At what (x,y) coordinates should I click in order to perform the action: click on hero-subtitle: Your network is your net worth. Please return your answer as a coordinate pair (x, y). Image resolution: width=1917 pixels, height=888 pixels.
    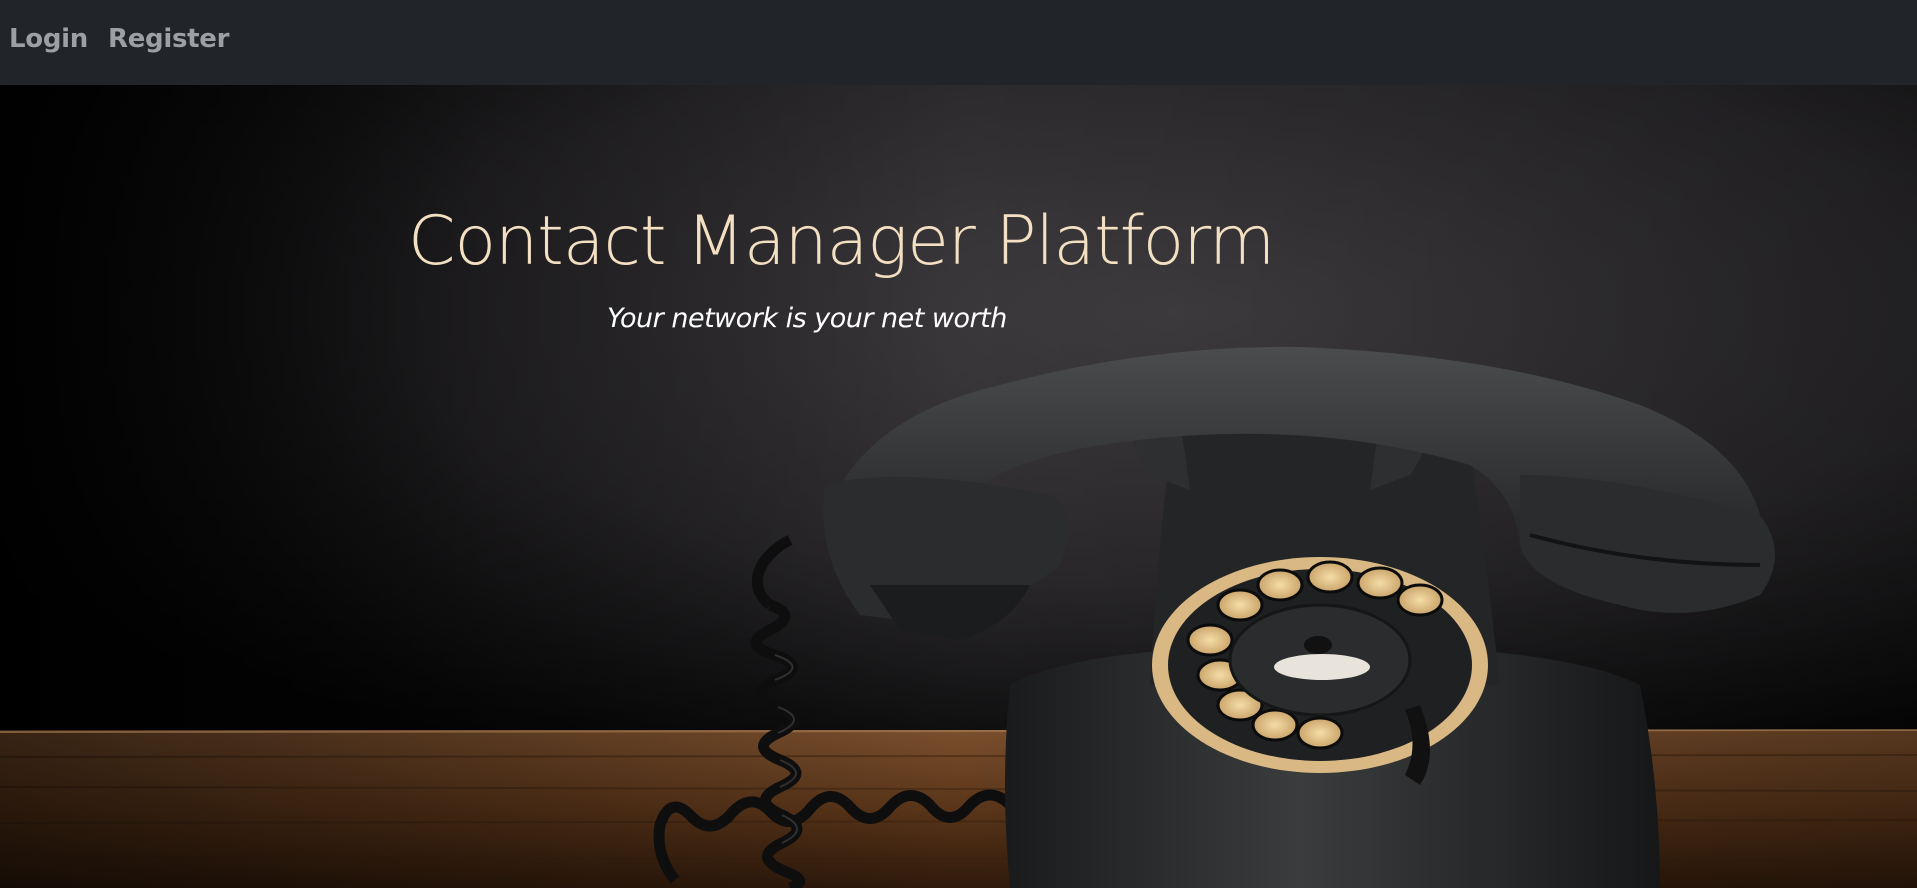
    Looking at the image, I should click on (807, 318).